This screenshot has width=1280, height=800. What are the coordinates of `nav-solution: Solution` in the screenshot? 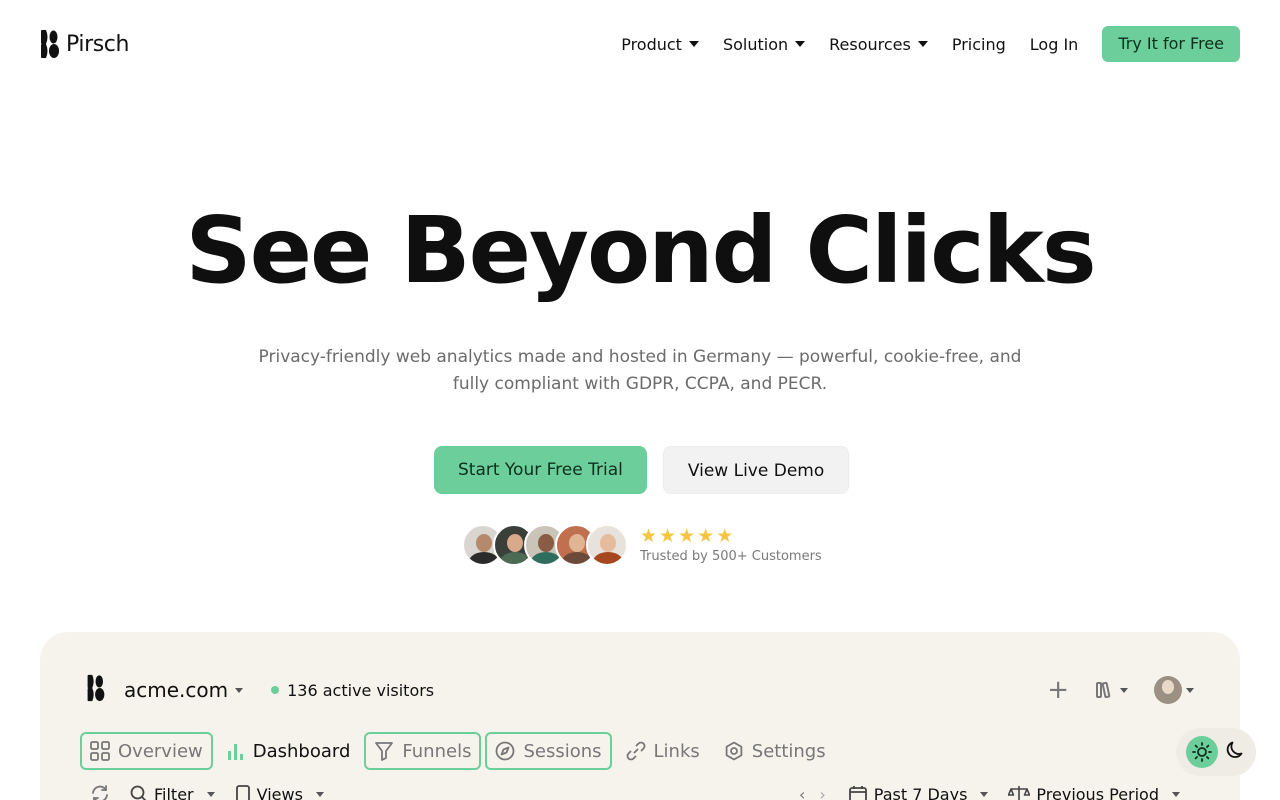 It's located at (764, 44).